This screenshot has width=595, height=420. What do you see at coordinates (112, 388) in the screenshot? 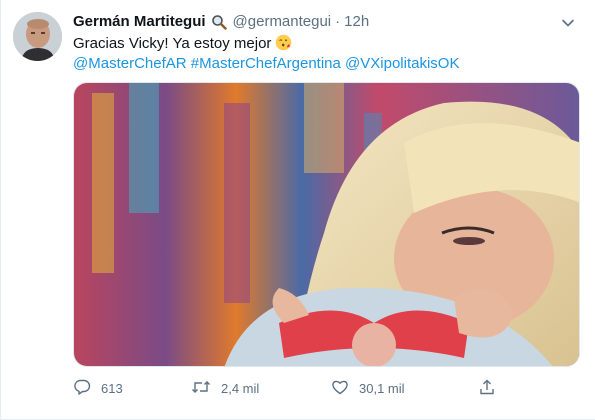
I see `reply-count: 613` at bounding box center [112, 388].